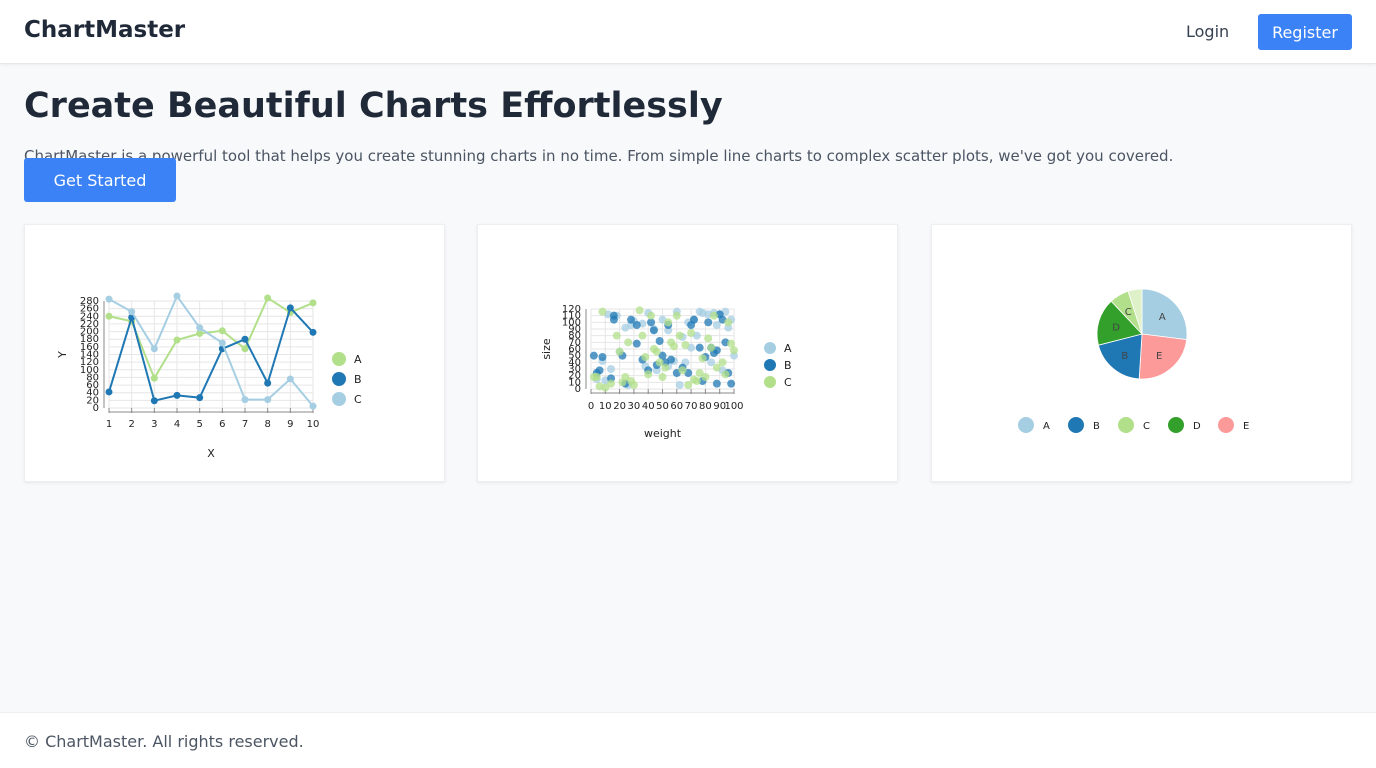  I want to click on legend-label: C, so click(788, 382).